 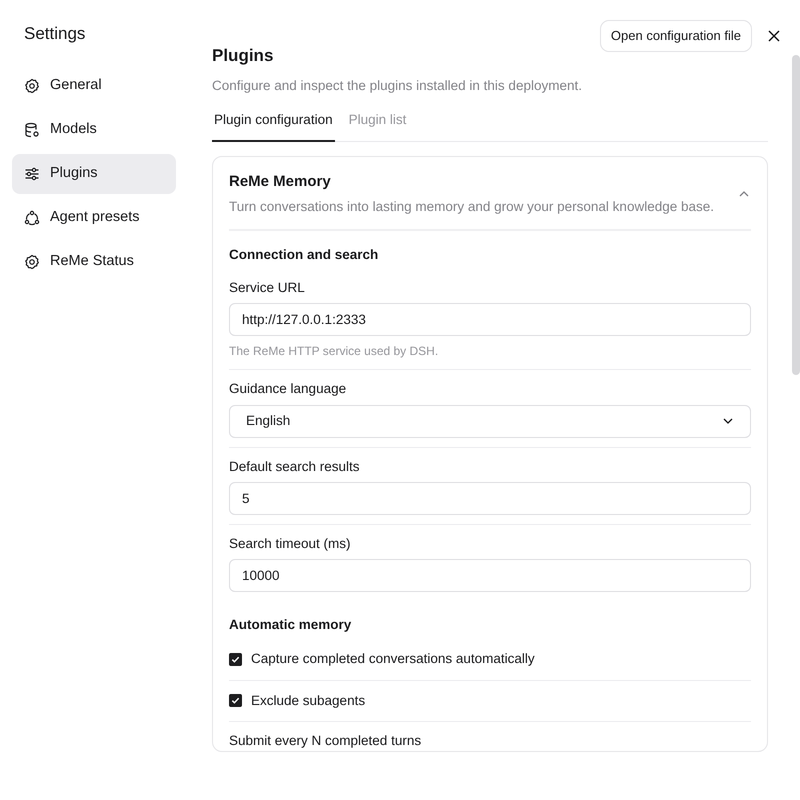 What do you see at coordinates (290, 625) in the screenshot?
I see `section-heading: Automatic memory` at bounding box center [290, 625].